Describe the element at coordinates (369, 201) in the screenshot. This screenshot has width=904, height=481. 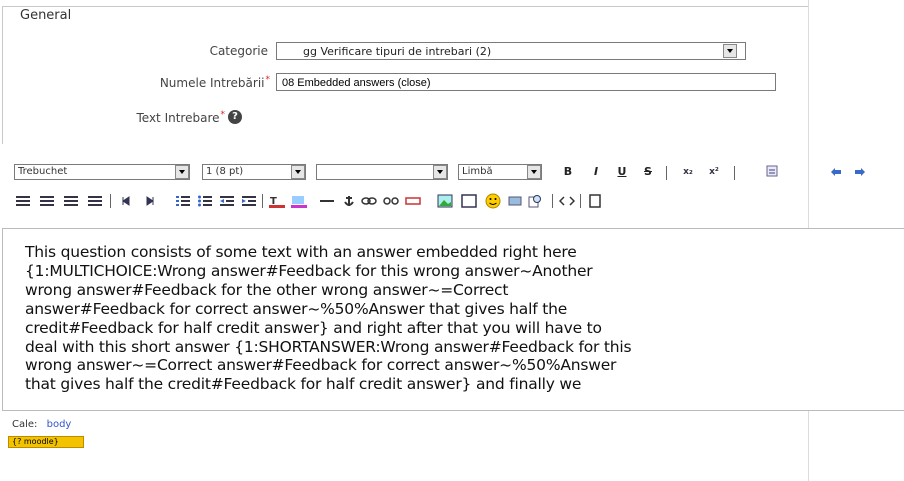
I see `link-icon` at that location.